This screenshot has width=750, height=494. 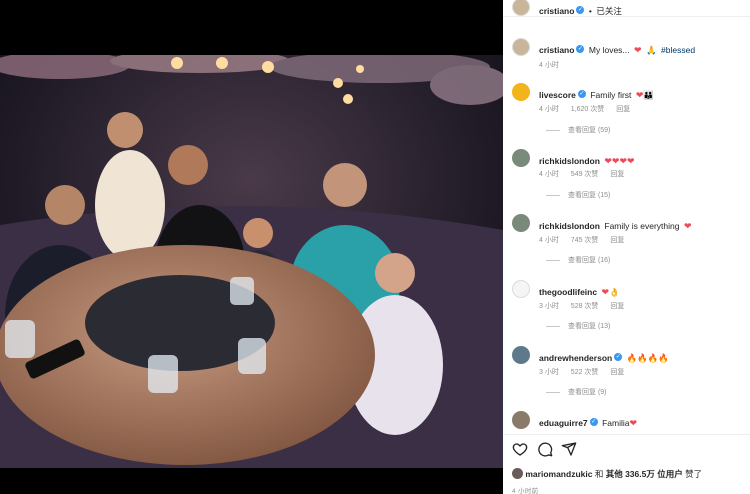 I want to click on view-replies-button: 查看回复 (9), so click(x=576, y=392).